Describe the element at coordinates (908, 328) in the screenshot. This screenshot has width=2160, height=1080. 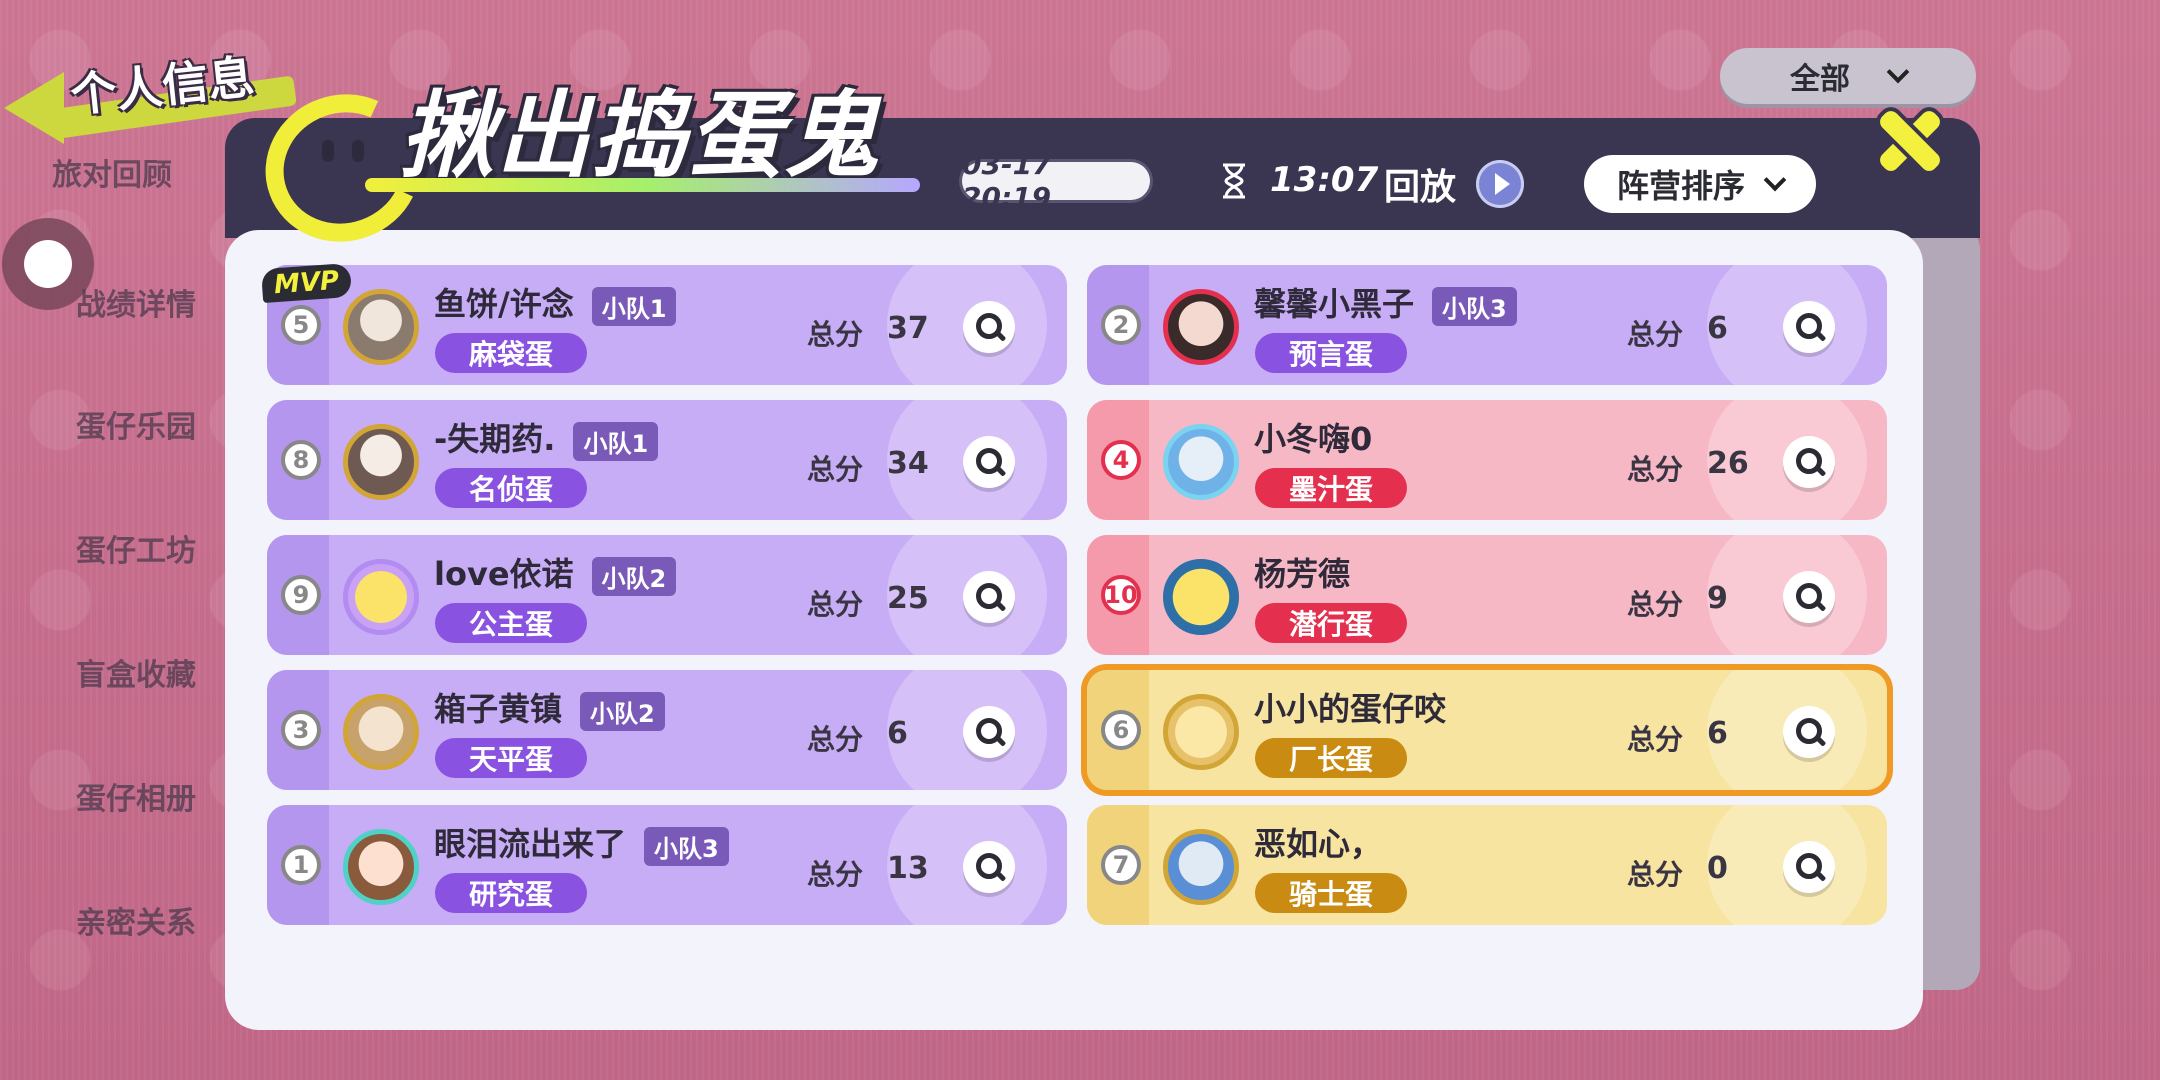
I see `score-value: 37` at that location.